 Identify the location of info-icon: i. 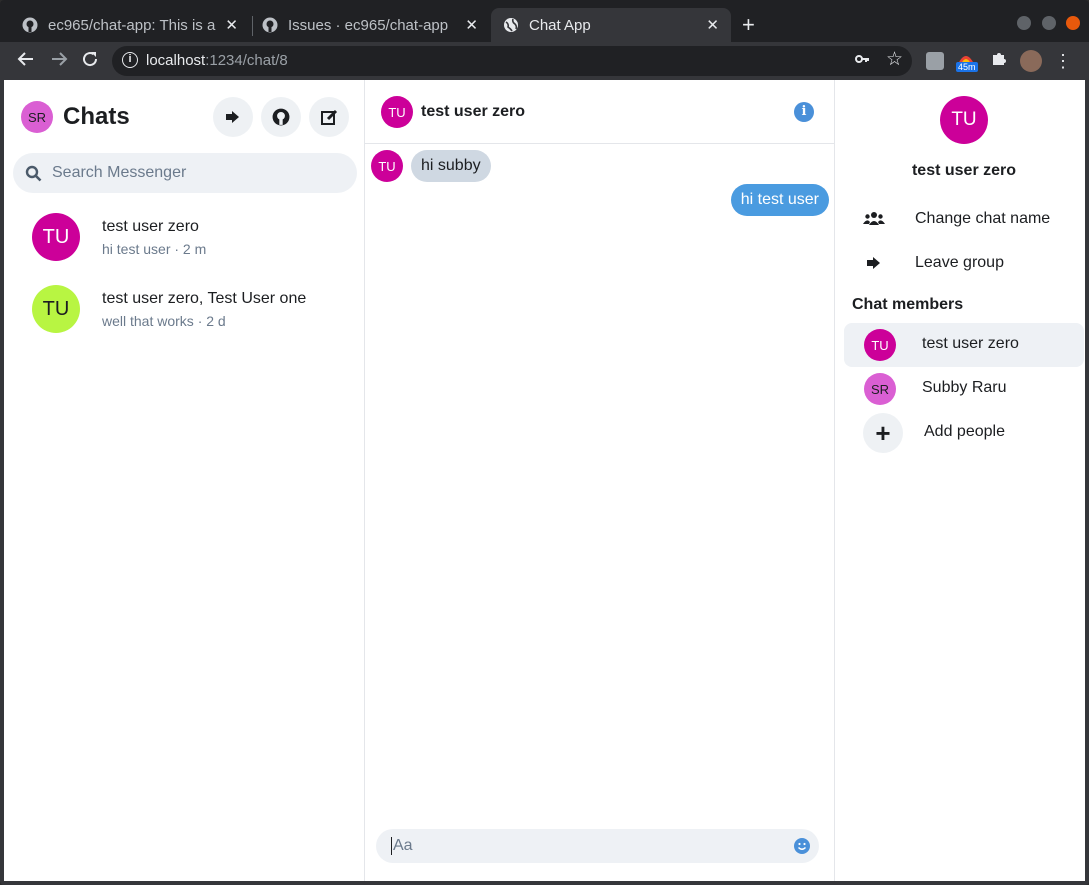
(804, 112).